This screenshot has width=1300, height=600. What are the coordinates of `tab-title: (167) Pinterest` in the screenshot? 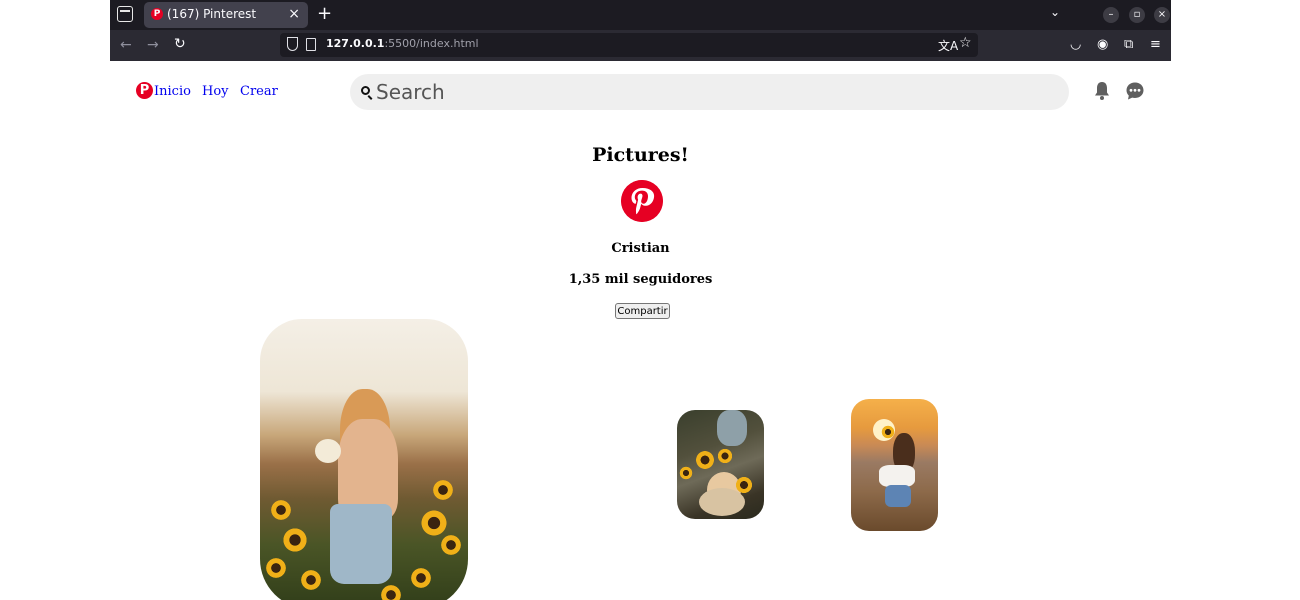 It's located at (212, 14).